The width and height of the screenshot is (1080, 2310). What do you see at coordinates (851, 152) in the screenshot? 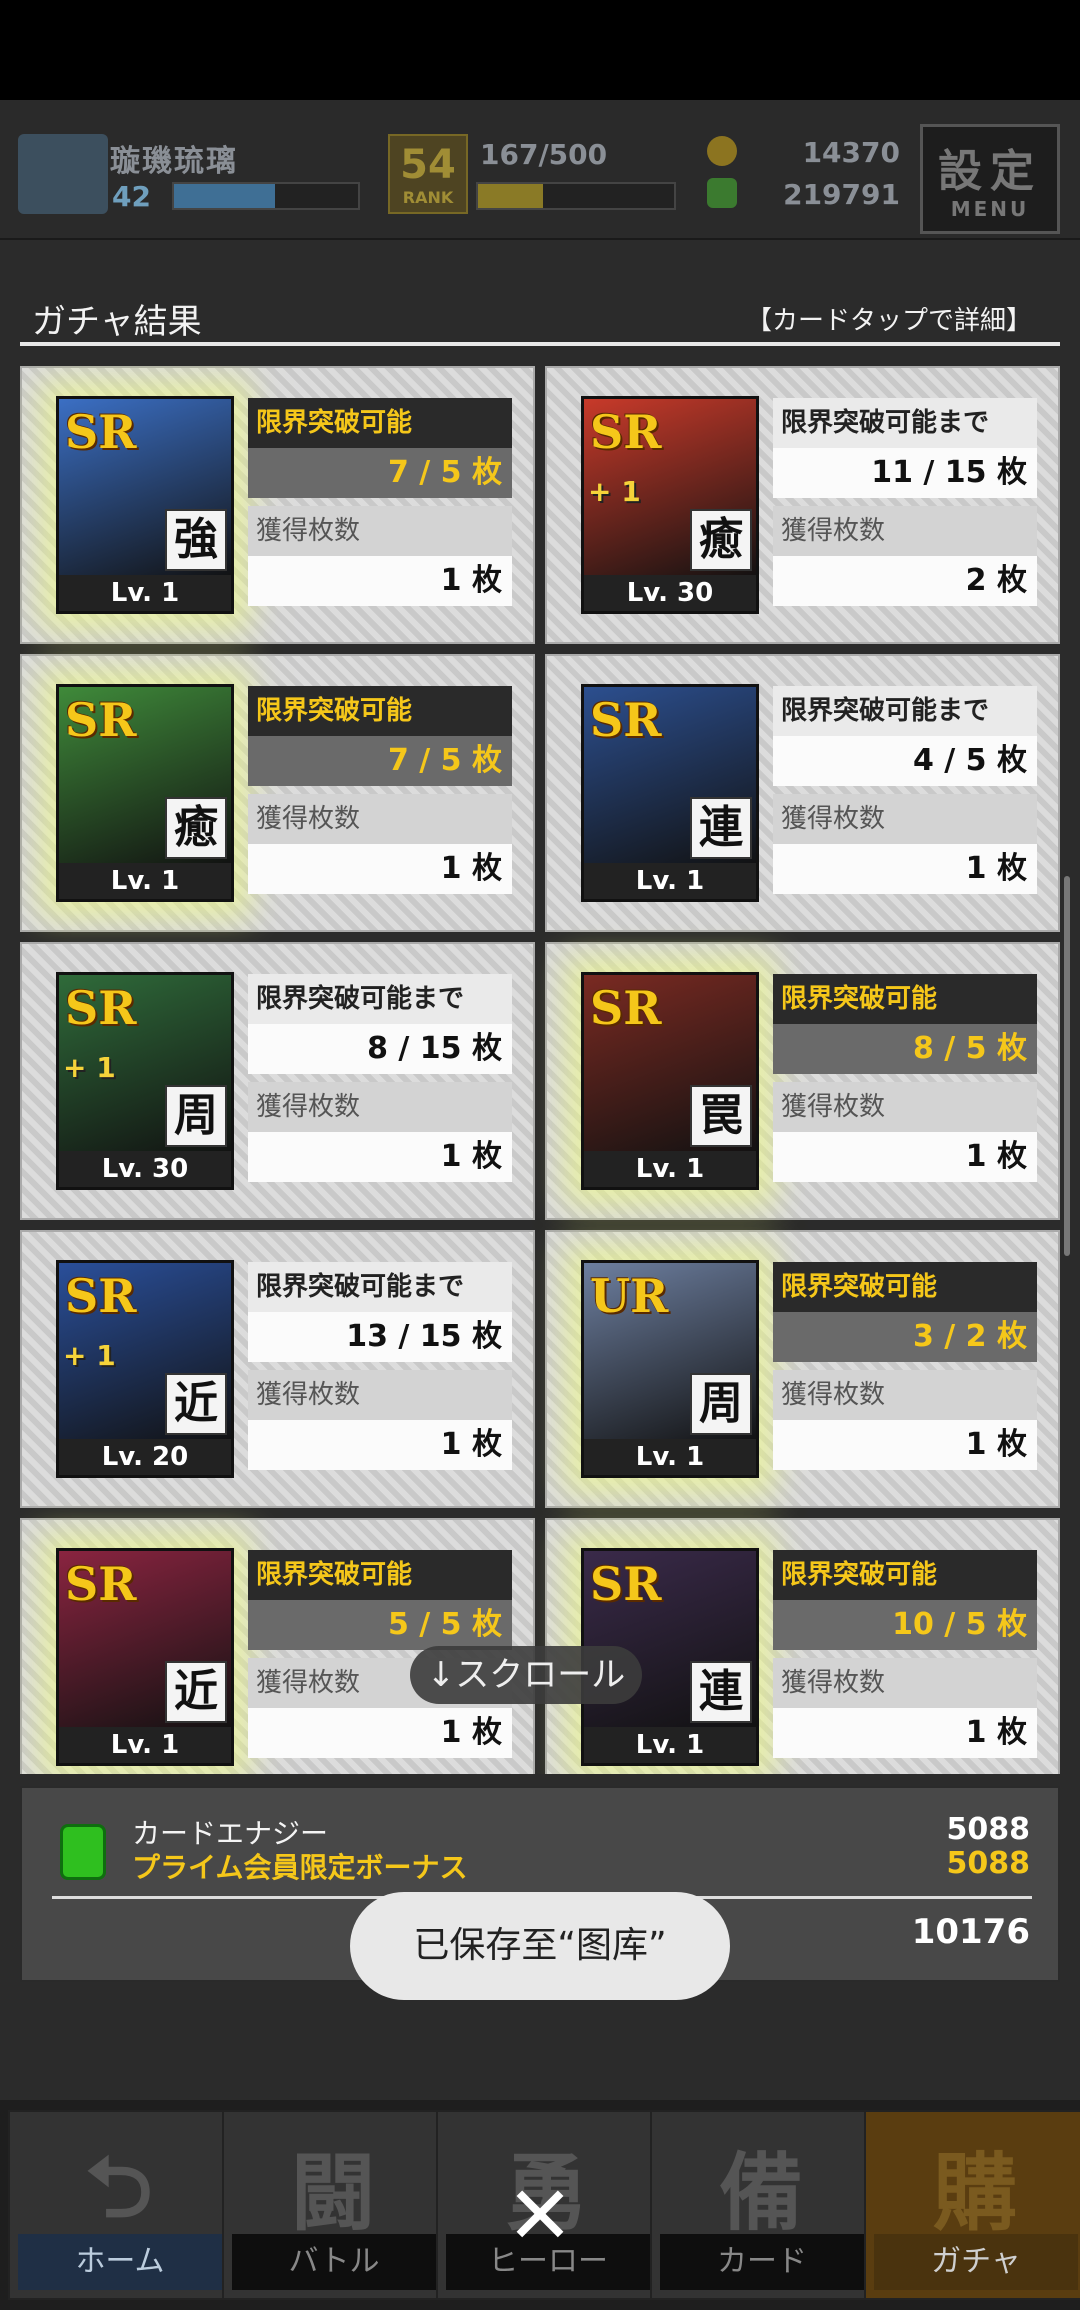
I see `gold-amount: 14370` at bounding box center [851, 152].